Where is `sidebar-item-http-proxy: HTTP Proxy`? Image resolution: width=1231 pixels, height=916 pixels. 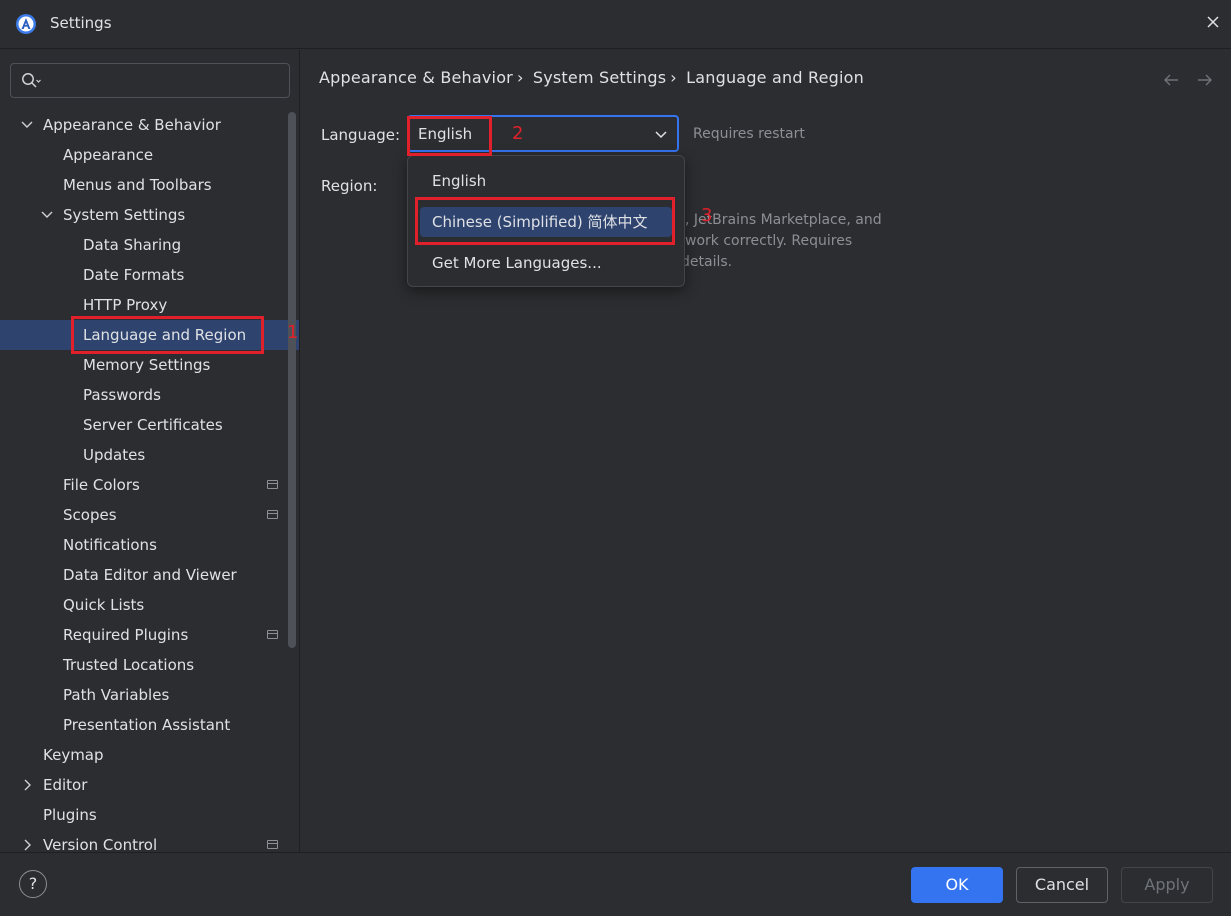 sidebar-item-http-proxy: HTTP Proxy is located at coordinates (149, 305).